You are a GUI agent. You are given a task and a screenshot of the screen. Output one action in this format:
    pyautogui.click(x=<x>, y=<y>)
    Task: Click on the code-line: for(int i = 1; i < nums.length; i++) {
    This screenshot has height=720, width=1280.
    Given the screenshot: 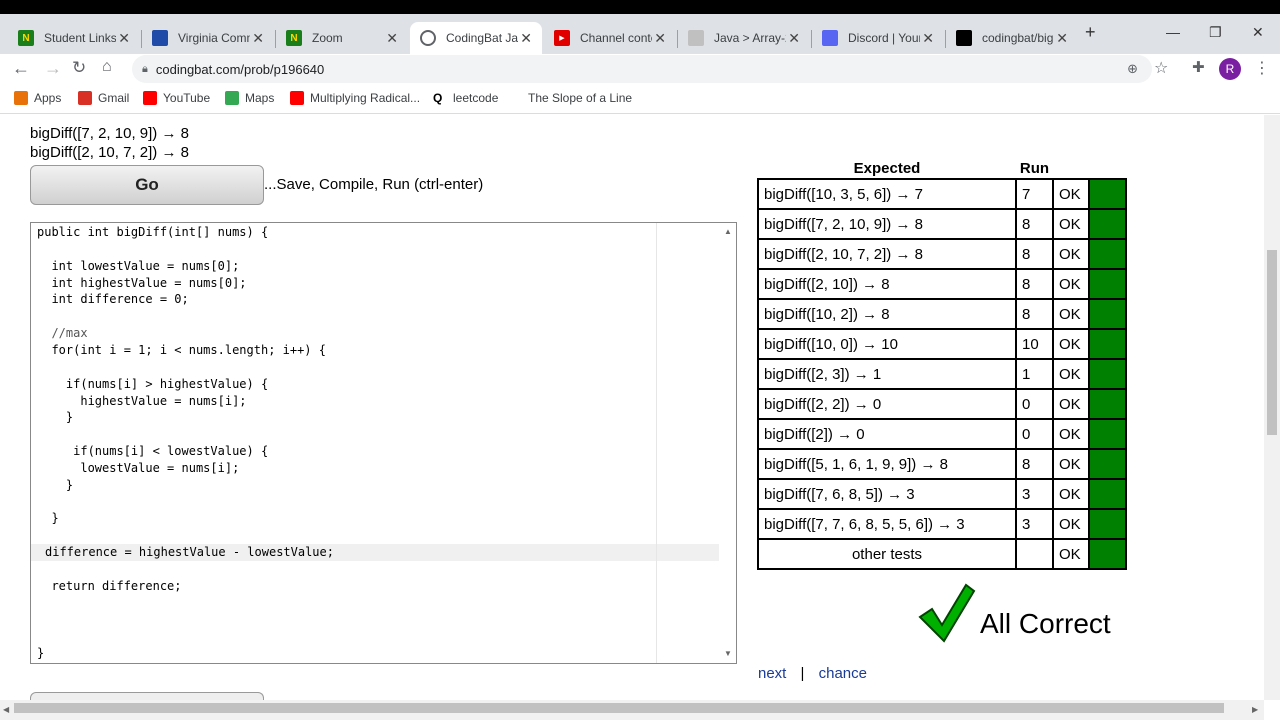 What is the action you would take?
    pyautogui.click(x=181, y=349)
    